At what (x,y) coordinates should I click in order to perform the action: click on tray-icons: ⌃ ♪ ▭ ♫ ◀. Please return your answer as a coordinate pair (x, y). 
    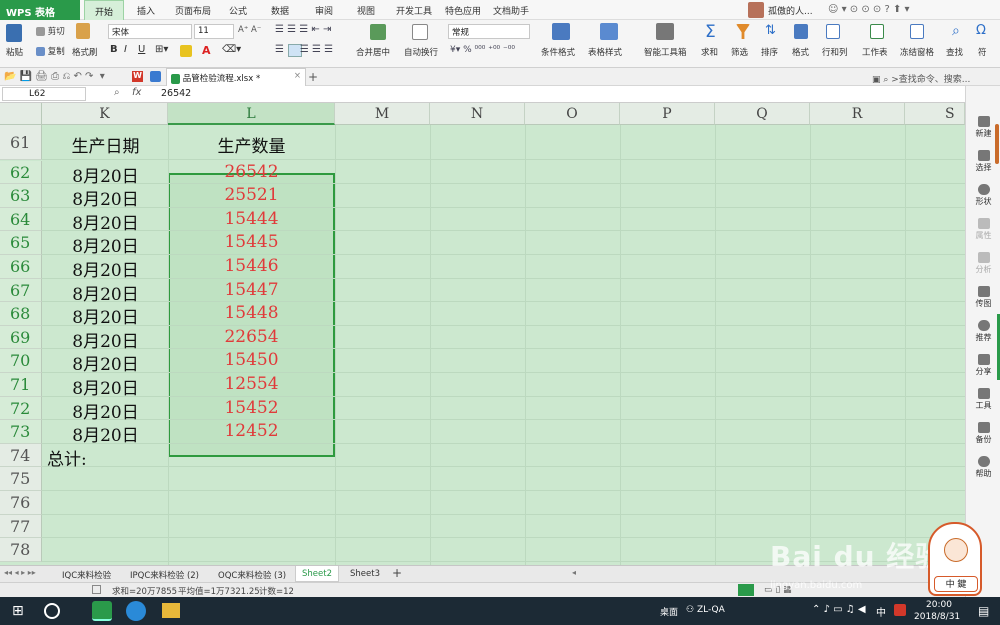
    Looking at the image, I should click on (839, 609).